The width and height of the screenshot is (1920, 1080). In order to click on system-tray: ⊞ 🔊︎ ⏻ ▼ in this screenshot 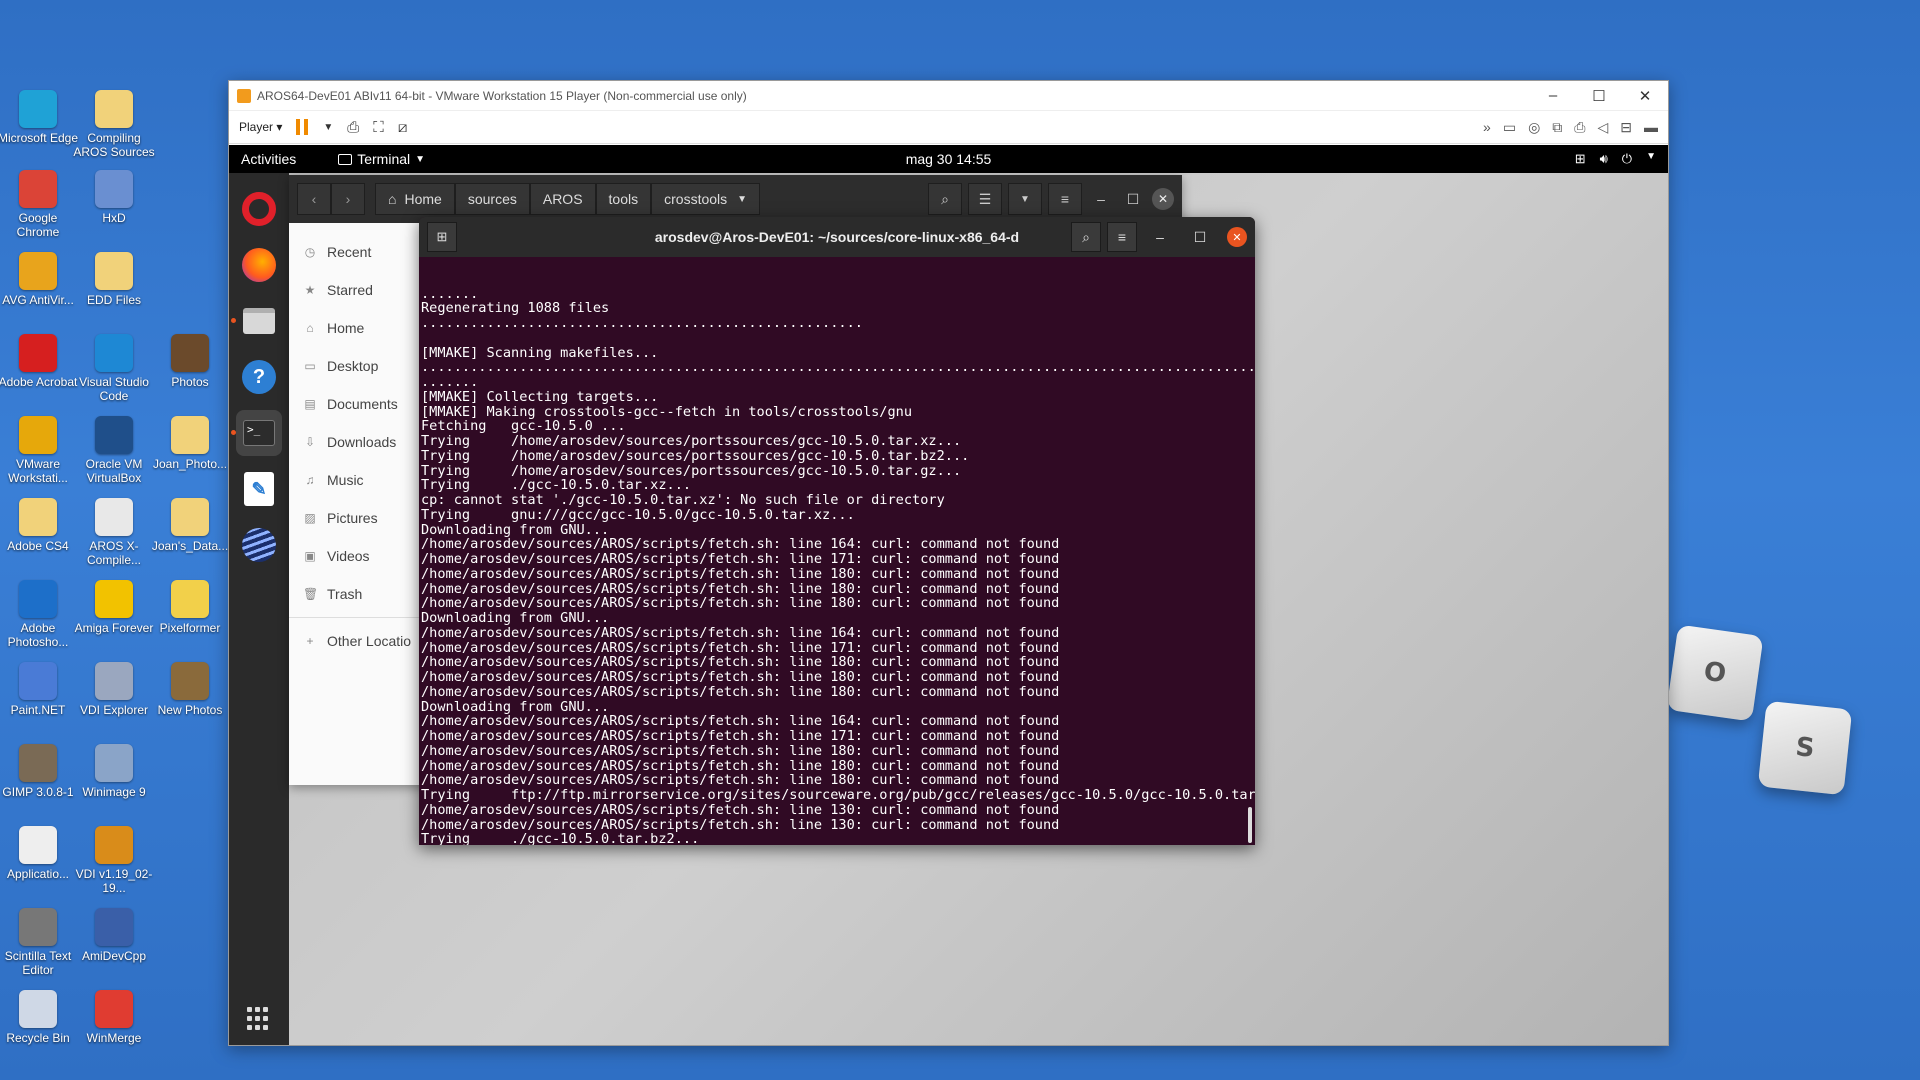, I will do `click(1615, 159)`.